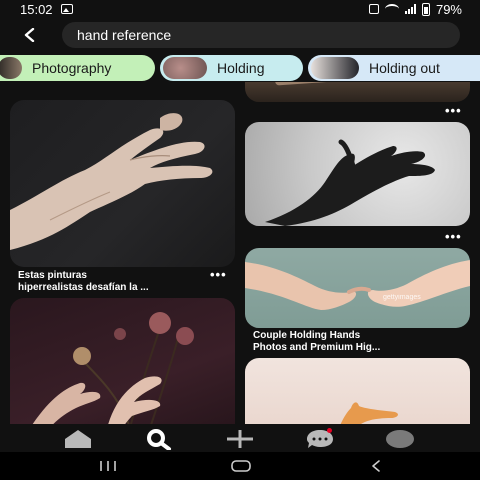  What do you see at coordinates (36, 9) in the screenshot?
I see `status-time: 15:02` at bounding box center [36, 9].